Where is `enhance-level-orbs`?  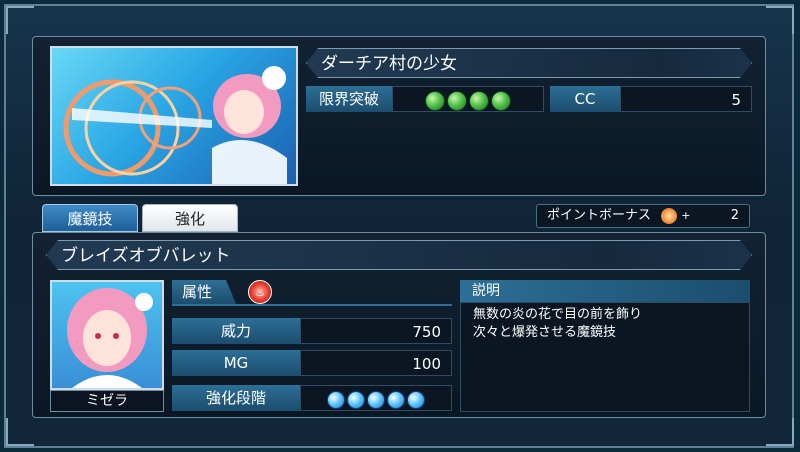 enhance-level-orbs is located at coordinates (376, 398).